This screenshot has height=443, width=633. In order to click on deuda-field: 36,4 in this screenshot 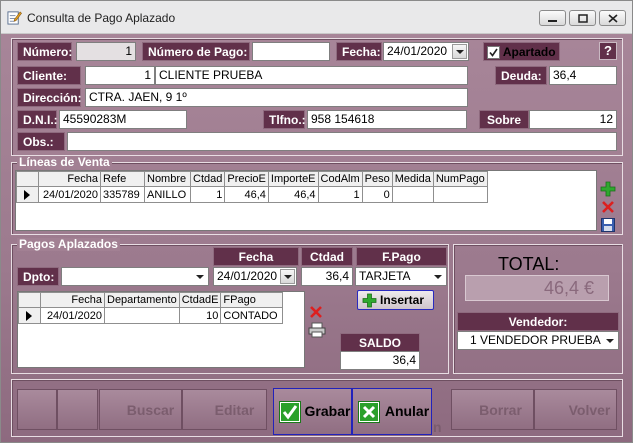, I will do `click(583, 75)`.